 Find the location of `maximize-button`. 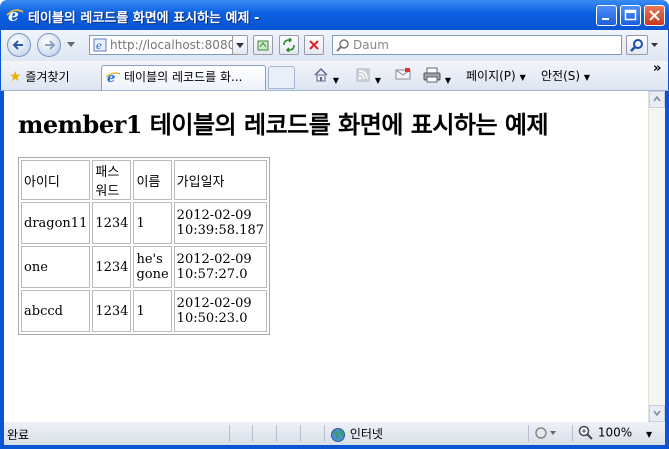

maximize-button is located at coordinates (630, 15).